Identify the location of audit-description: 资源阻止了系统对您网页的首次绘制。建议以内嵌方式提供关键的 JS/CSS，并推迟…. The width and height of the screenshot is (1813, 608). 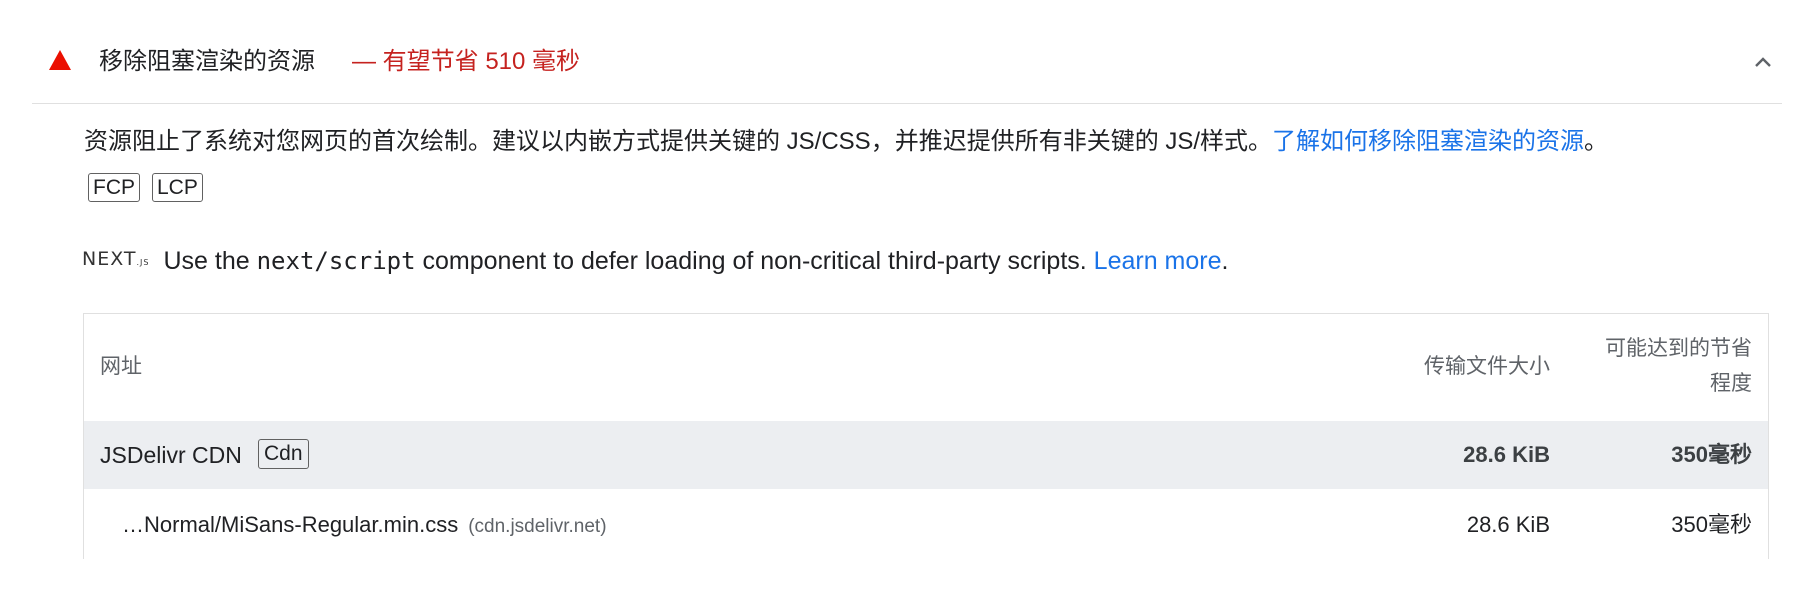
(934, 142).